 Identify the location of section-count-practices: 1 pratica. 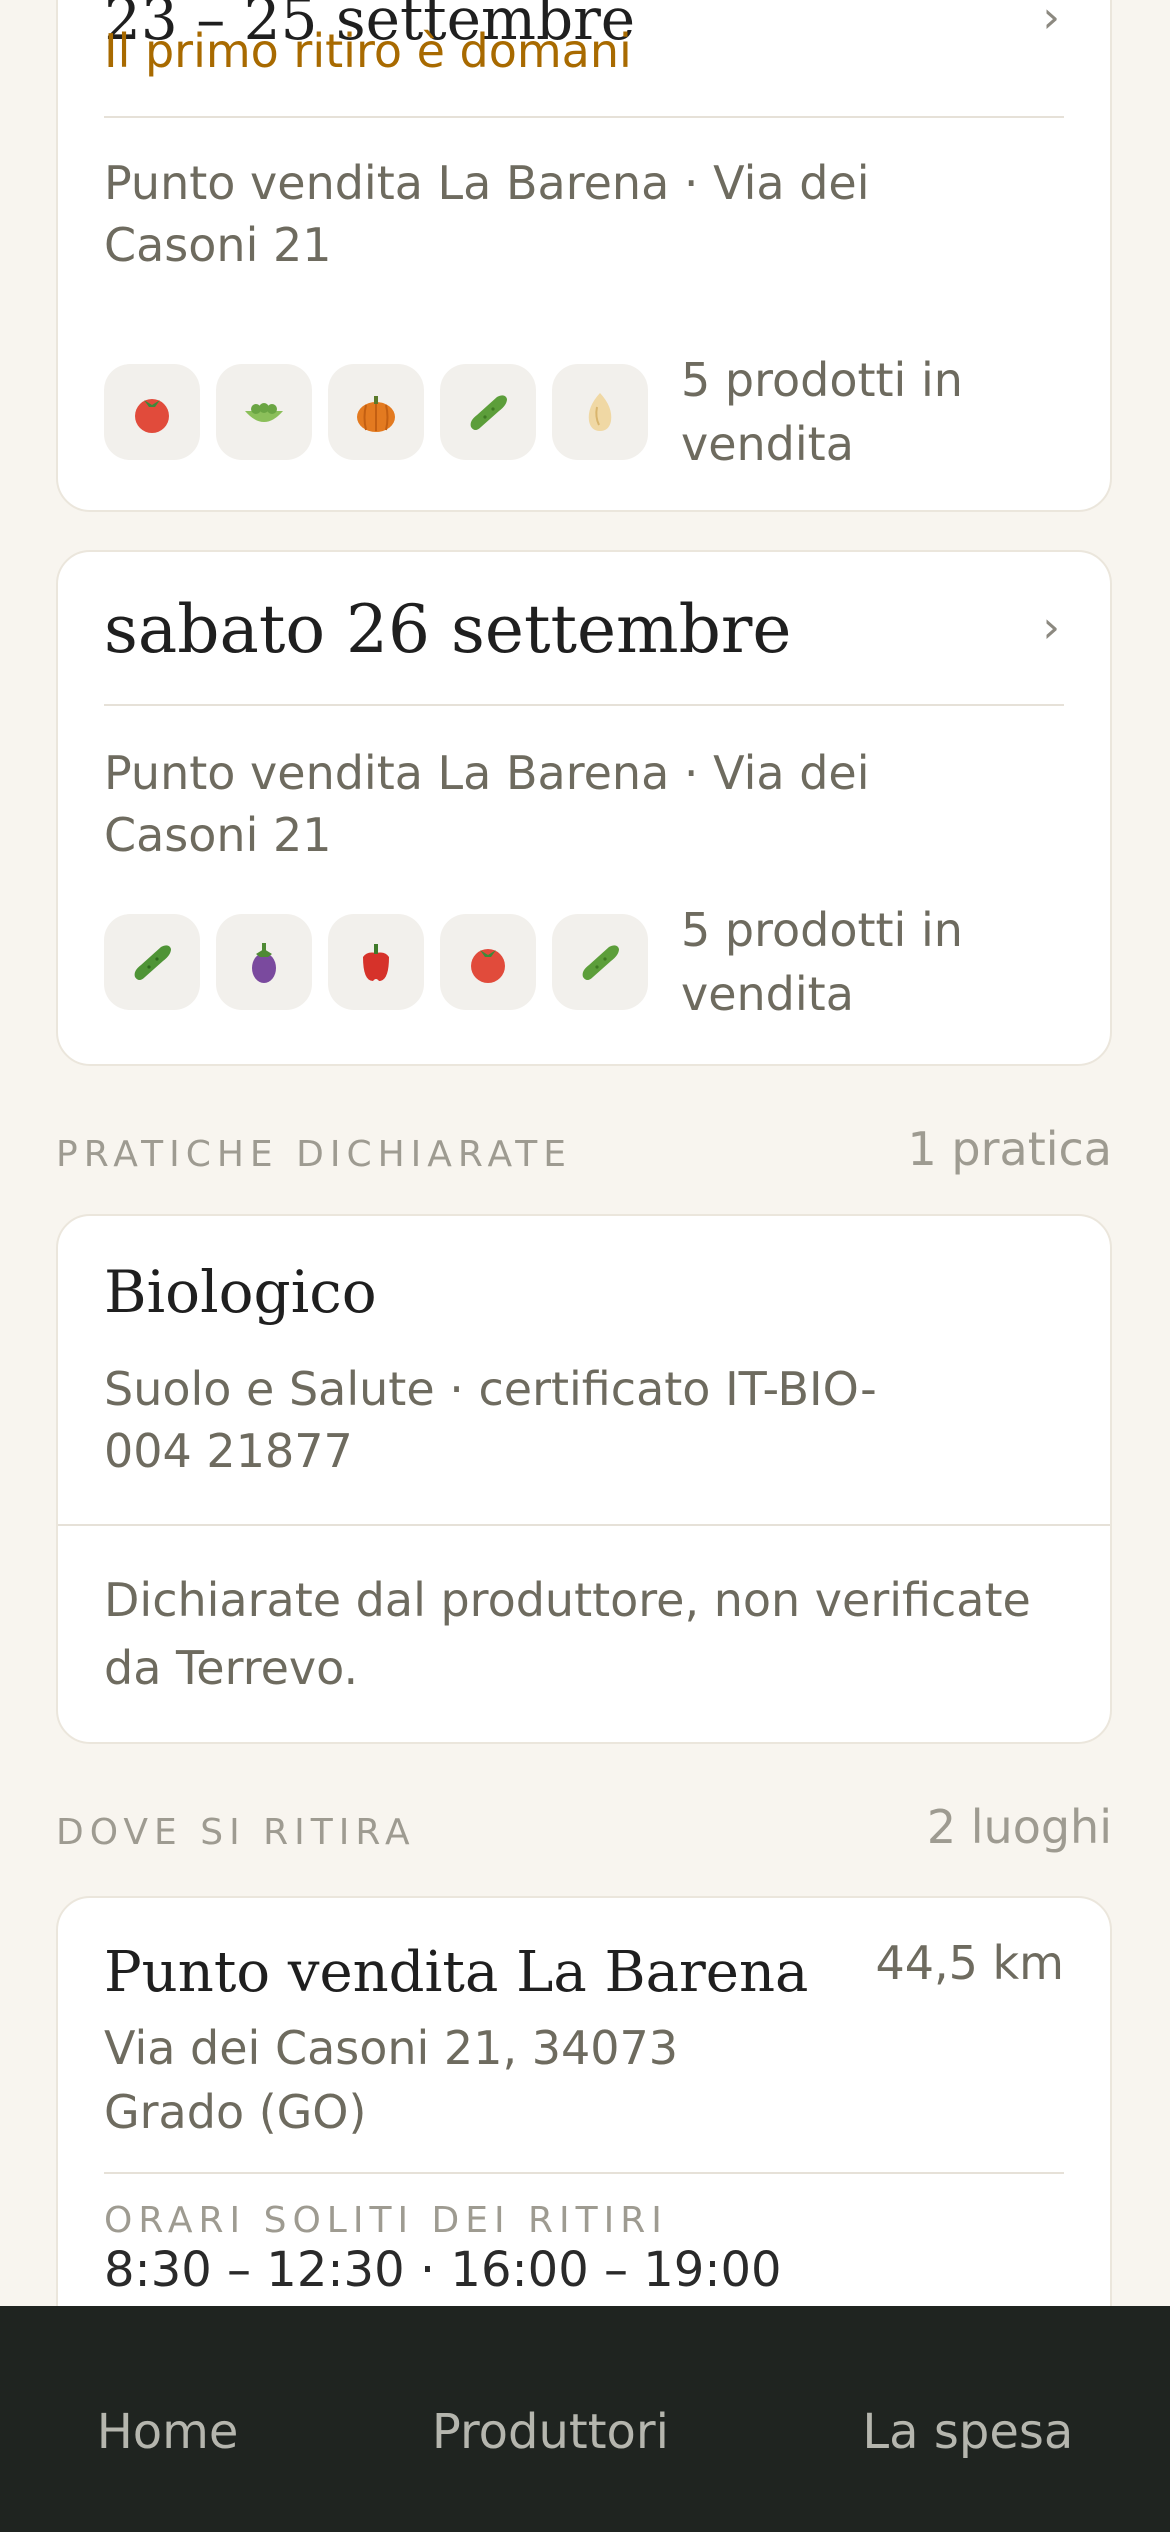
(1009, 1149).